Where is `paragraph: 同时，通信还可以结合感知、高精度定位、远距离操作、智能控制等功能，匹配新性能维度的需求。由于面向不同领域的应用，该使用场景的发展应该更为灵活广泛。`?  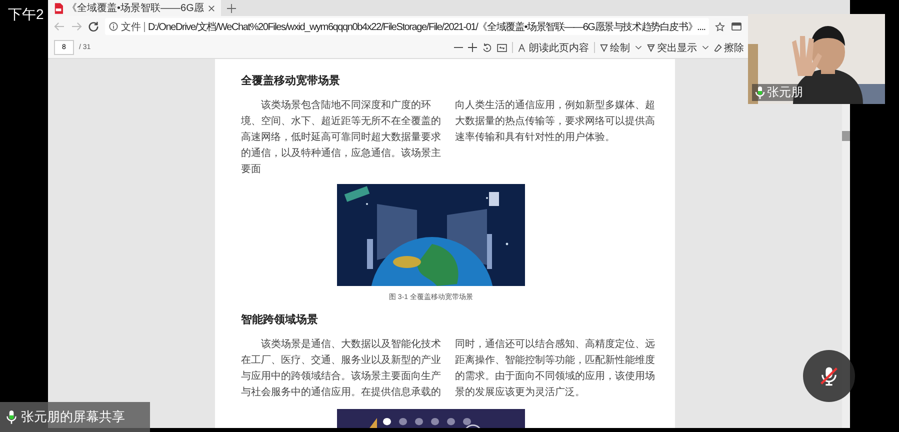
paragraph: 同时，通信还可以结合感知、高精度定位、远距离操作、智能控制等功能，匹配新性能维度的需求。由于面向不同领域的应用，该使用场景的发展应该更为灵活广泛。 is located at coordinates (555, 369).